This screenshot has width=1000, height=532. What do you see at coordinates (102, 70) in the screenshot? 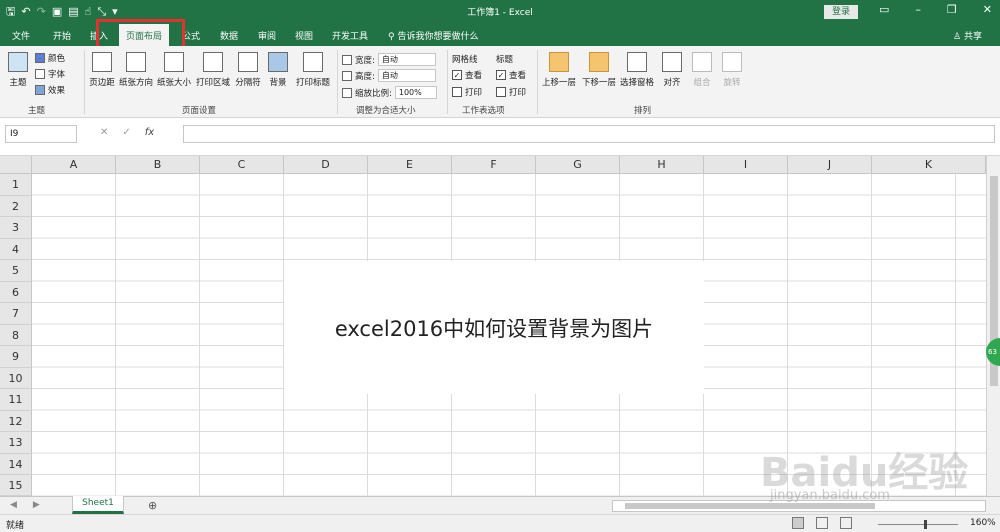
I see `margins-button: 页边距` at bounding box center [102, 70].